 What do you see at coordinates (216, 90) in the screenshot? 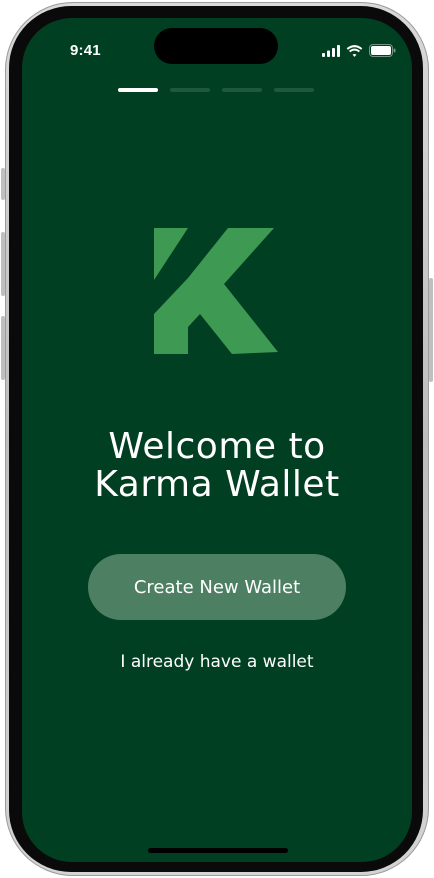
I see `onboarding-page-indicators` at bounding box center [216, 90].